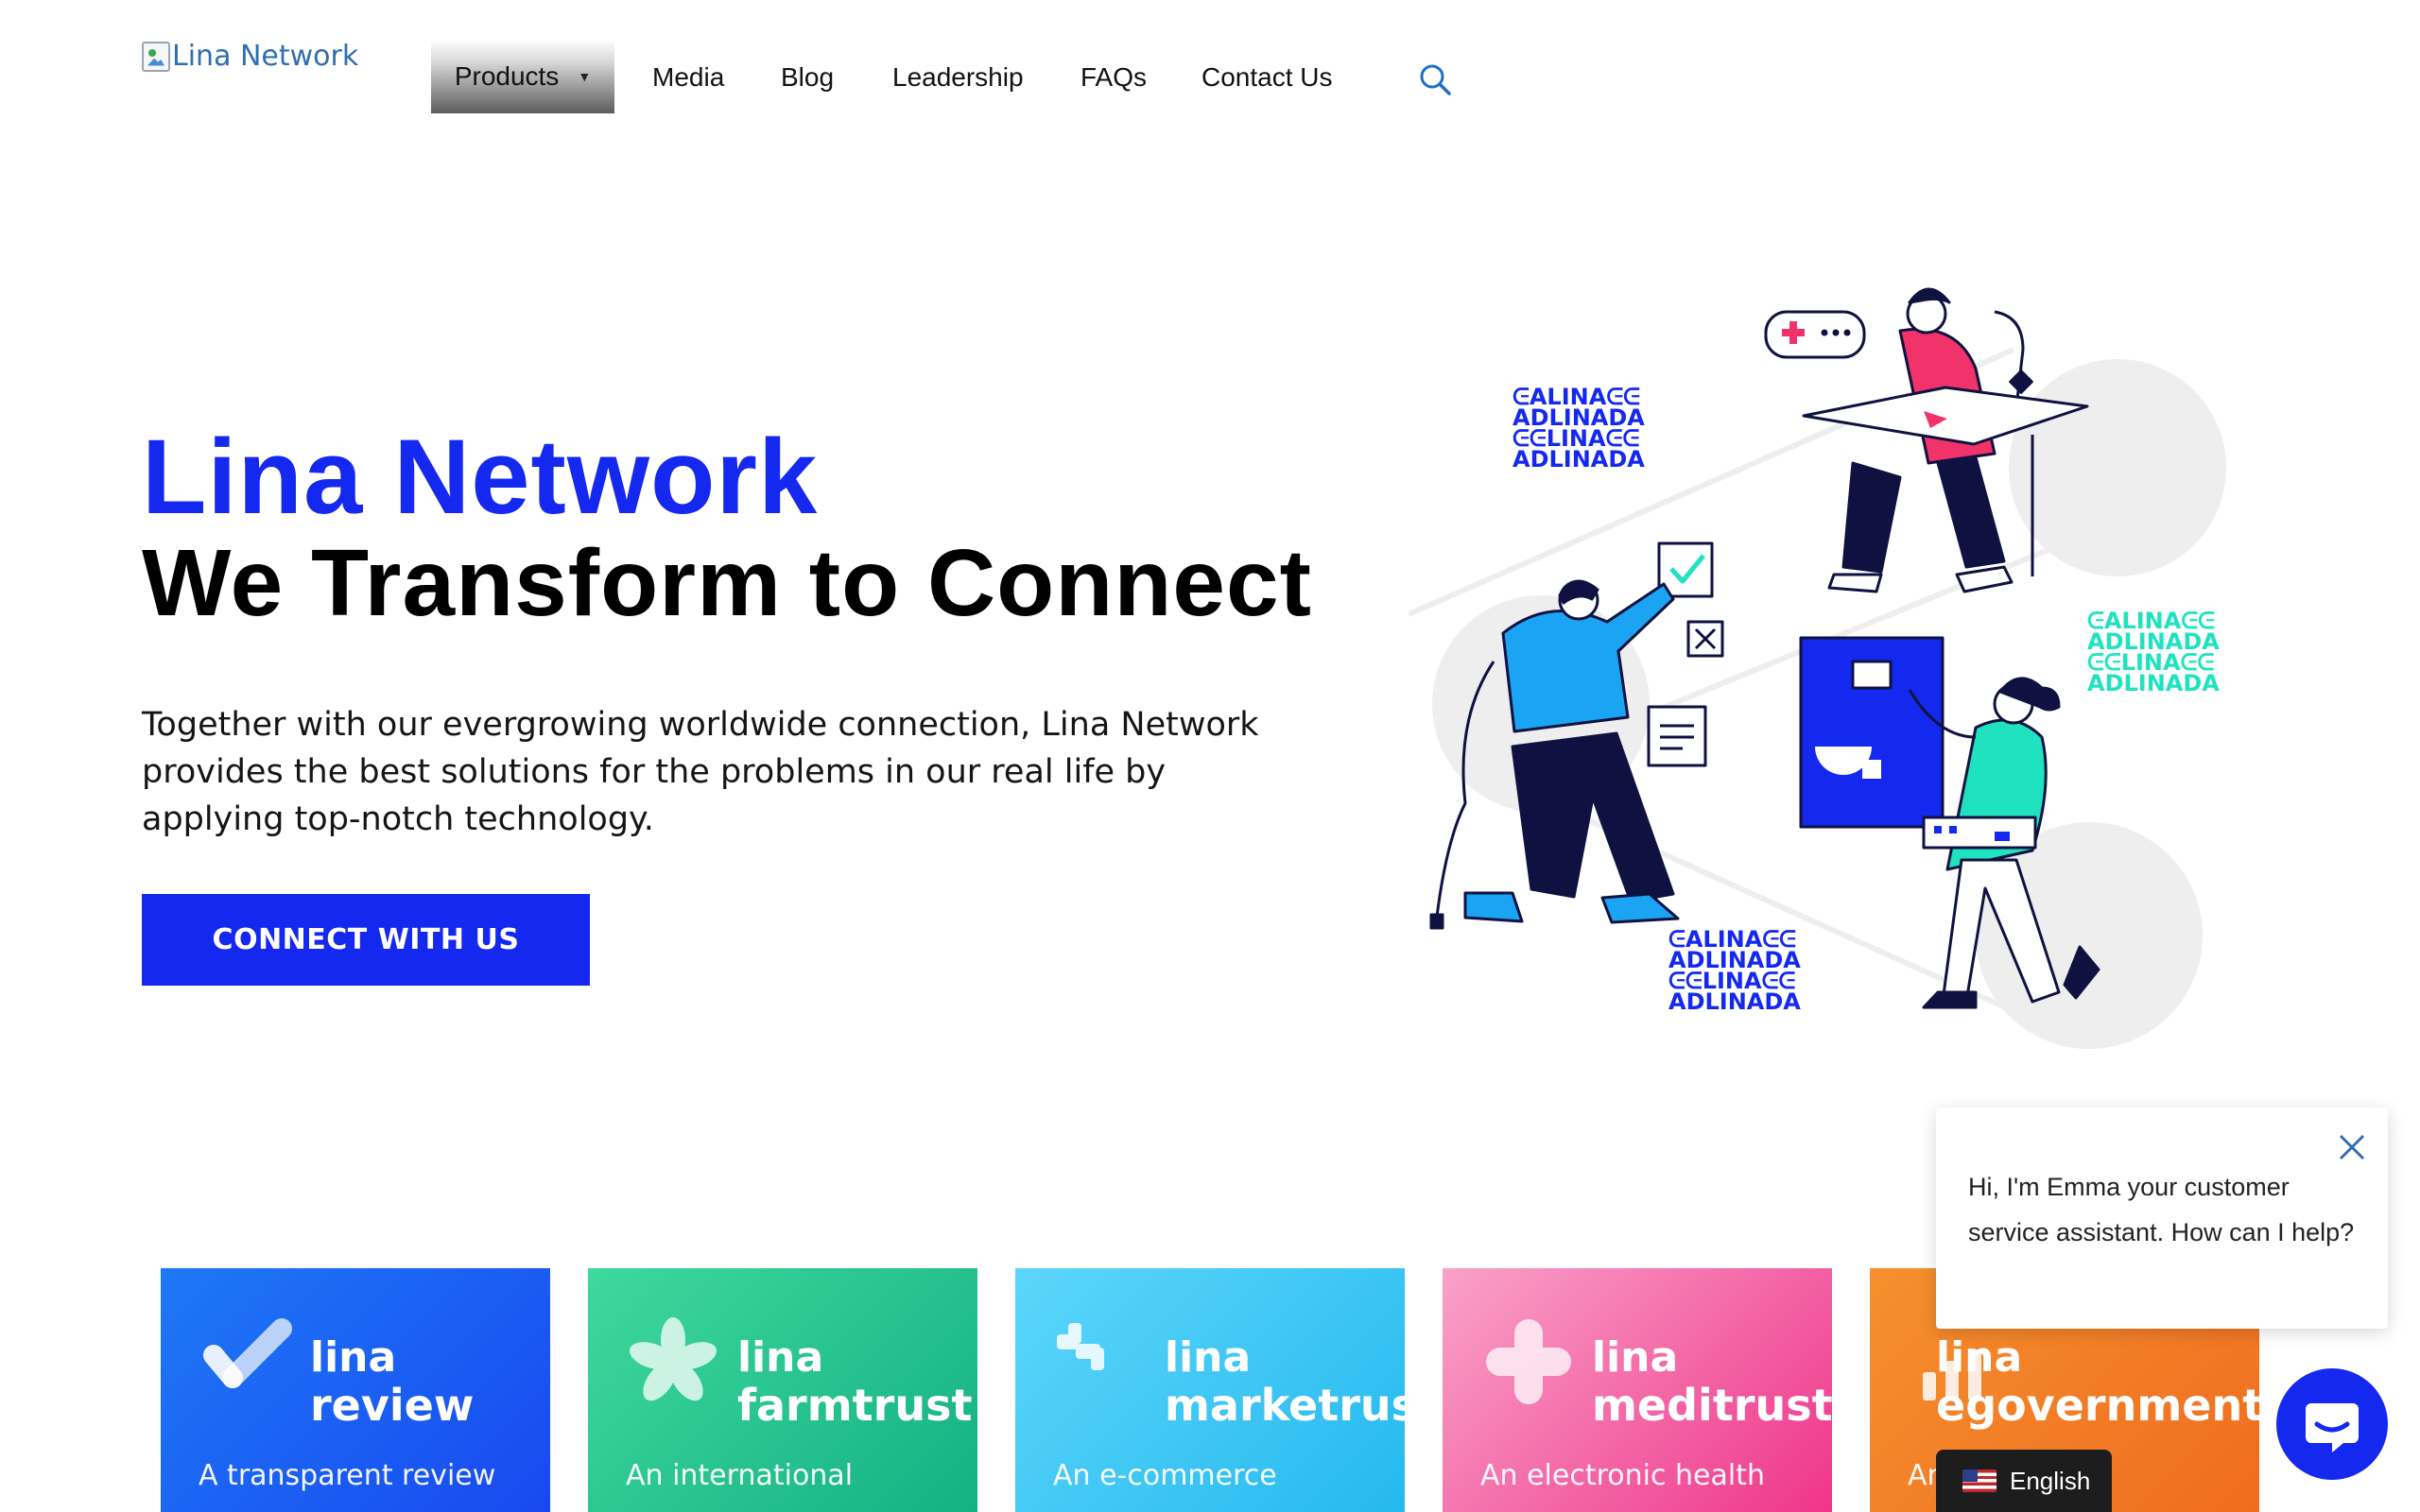  I want to click on card-product-name: marketrust, so click(1285, 1405).